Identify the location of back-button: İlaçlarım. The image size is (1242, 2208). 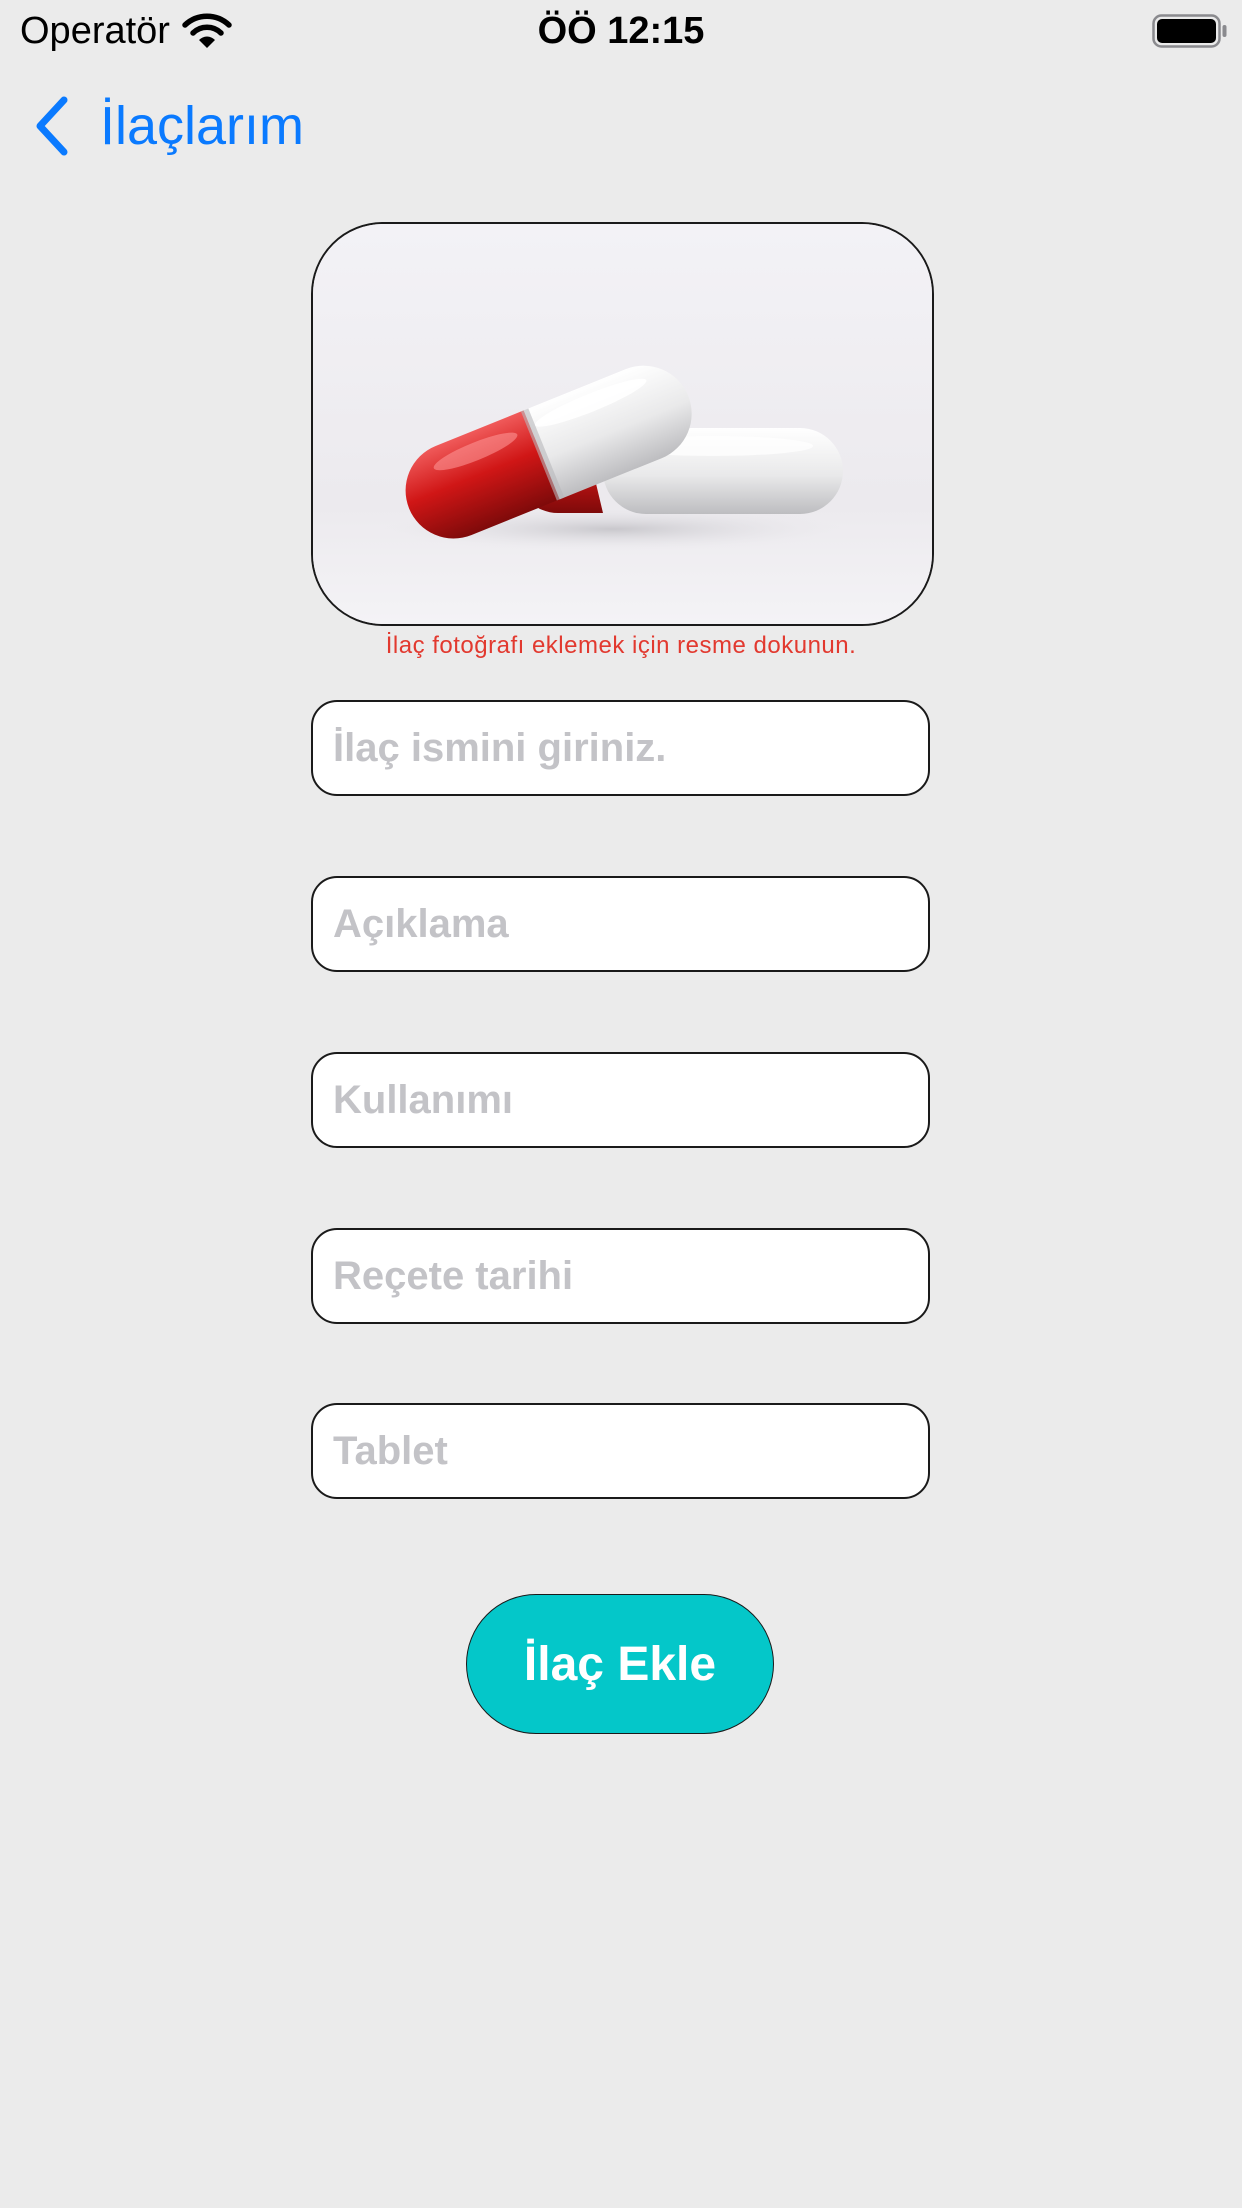
(167, 126).